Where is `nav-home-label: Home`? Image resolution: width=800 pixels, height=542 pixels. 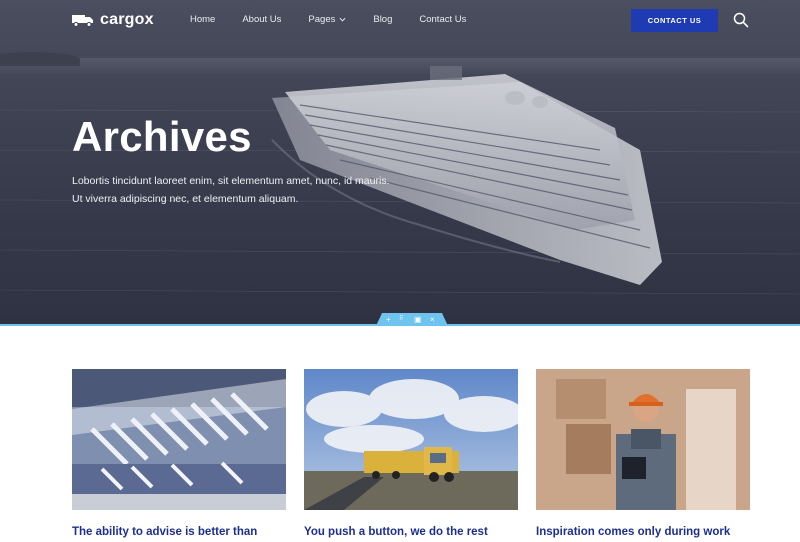
nav-home-label: Home is located at coordinates (203, 19).